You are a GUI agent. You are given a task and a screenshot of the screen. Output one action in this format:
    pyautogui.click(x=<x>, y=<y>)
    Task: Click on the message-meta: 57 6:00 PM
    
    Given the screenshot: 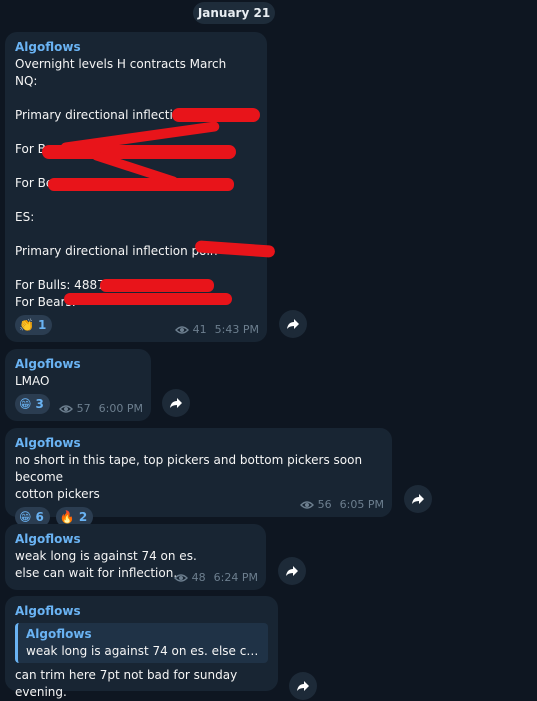 What is the action you would take?
    pyautogui.click(x=100, y=408)
    